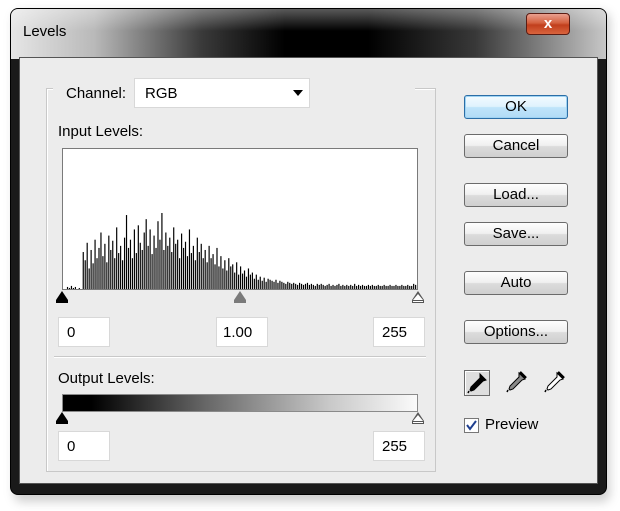 Image resolution: width=620 pixels, height=511 pixels. Describe the element at coordinates (84, 332) in the screenshot. I see `input-black-field: 0` at that location.